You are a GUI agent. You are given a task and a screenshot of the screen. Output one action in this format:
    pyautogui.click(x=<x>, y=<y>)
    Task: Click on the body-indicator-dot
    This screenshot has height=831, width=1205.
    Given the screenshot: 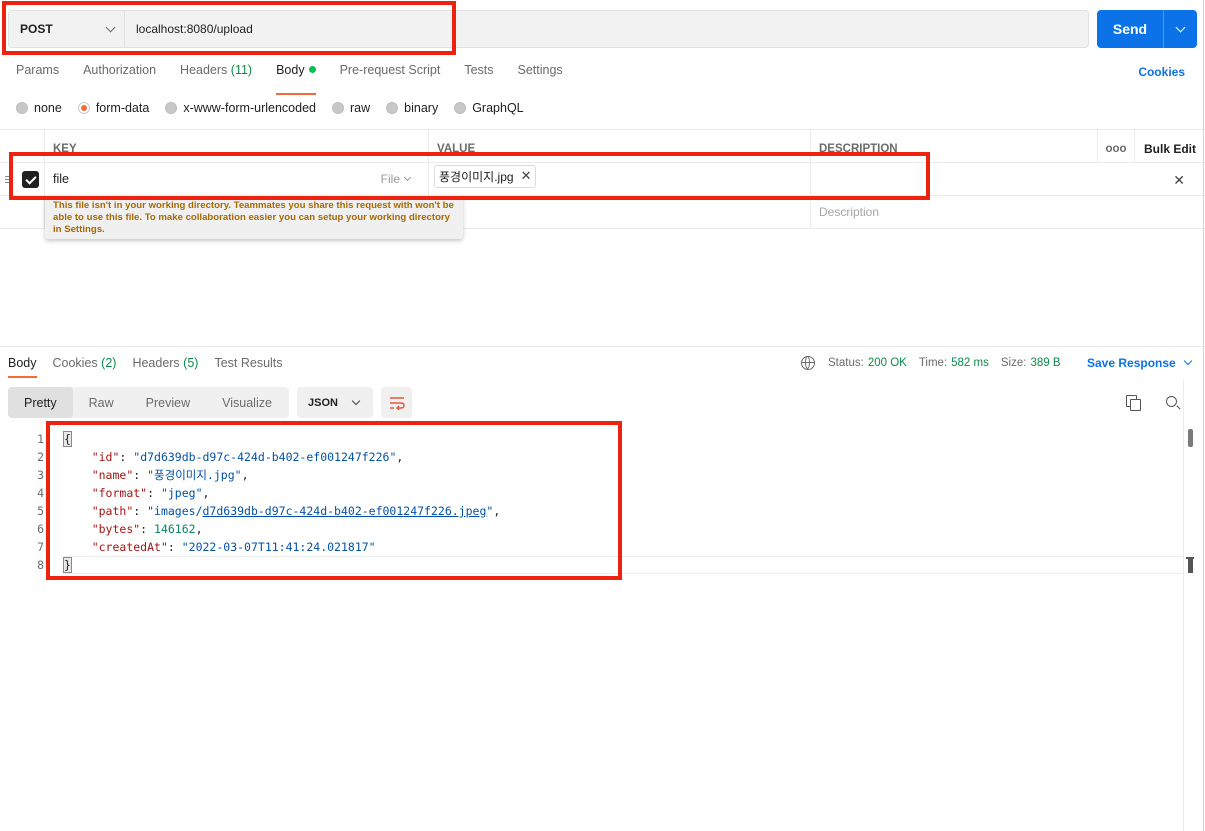 What is the action you would take?
    pyautogui.click(x=312, y=69)
    